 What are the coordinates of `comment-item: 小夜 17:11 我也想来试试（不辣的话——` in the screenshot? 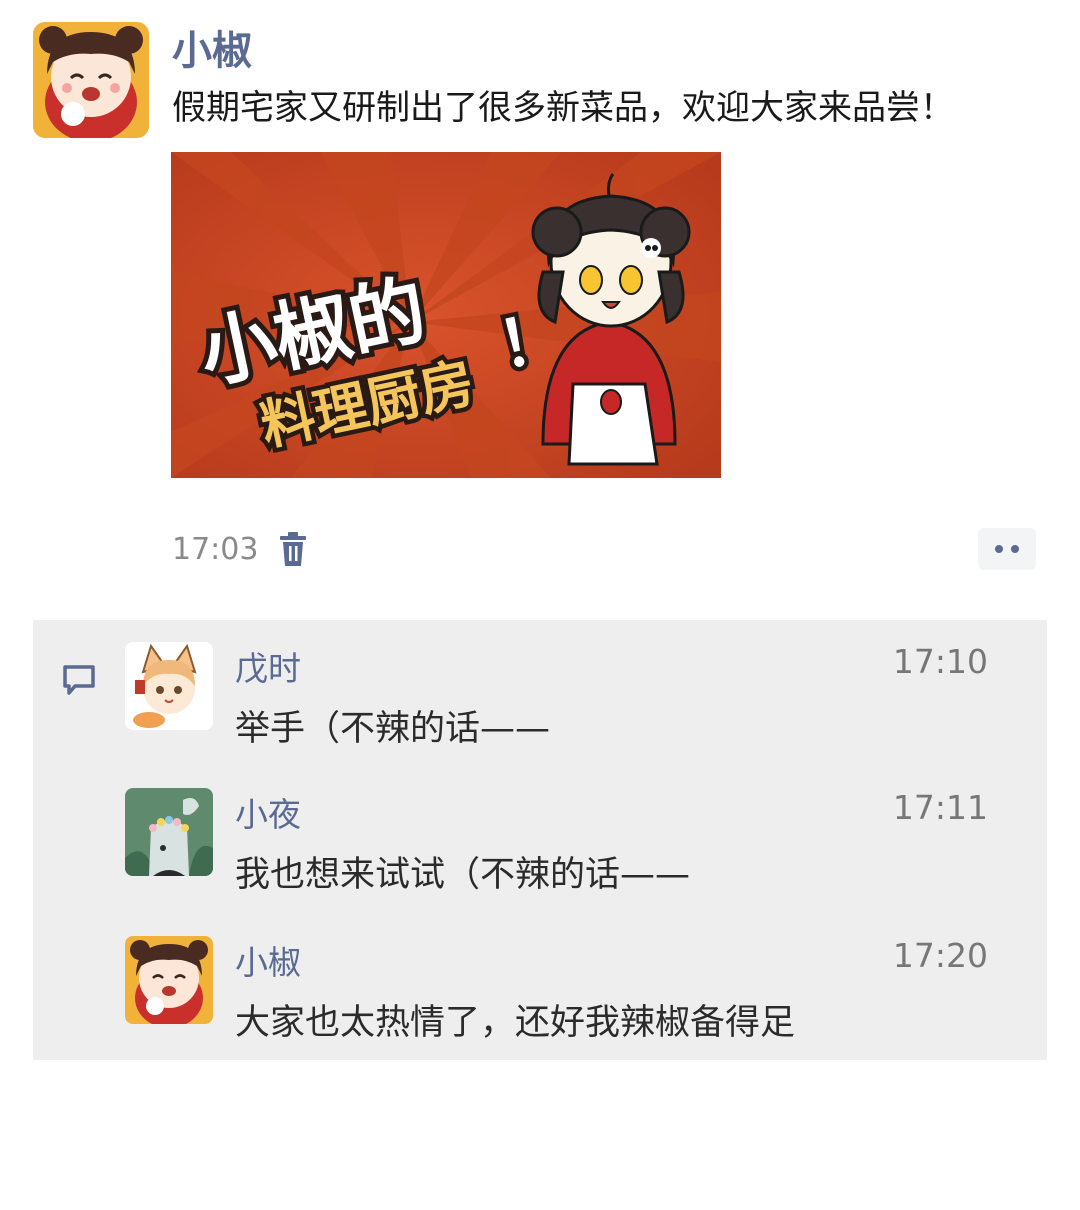 It's located at (575, 841).